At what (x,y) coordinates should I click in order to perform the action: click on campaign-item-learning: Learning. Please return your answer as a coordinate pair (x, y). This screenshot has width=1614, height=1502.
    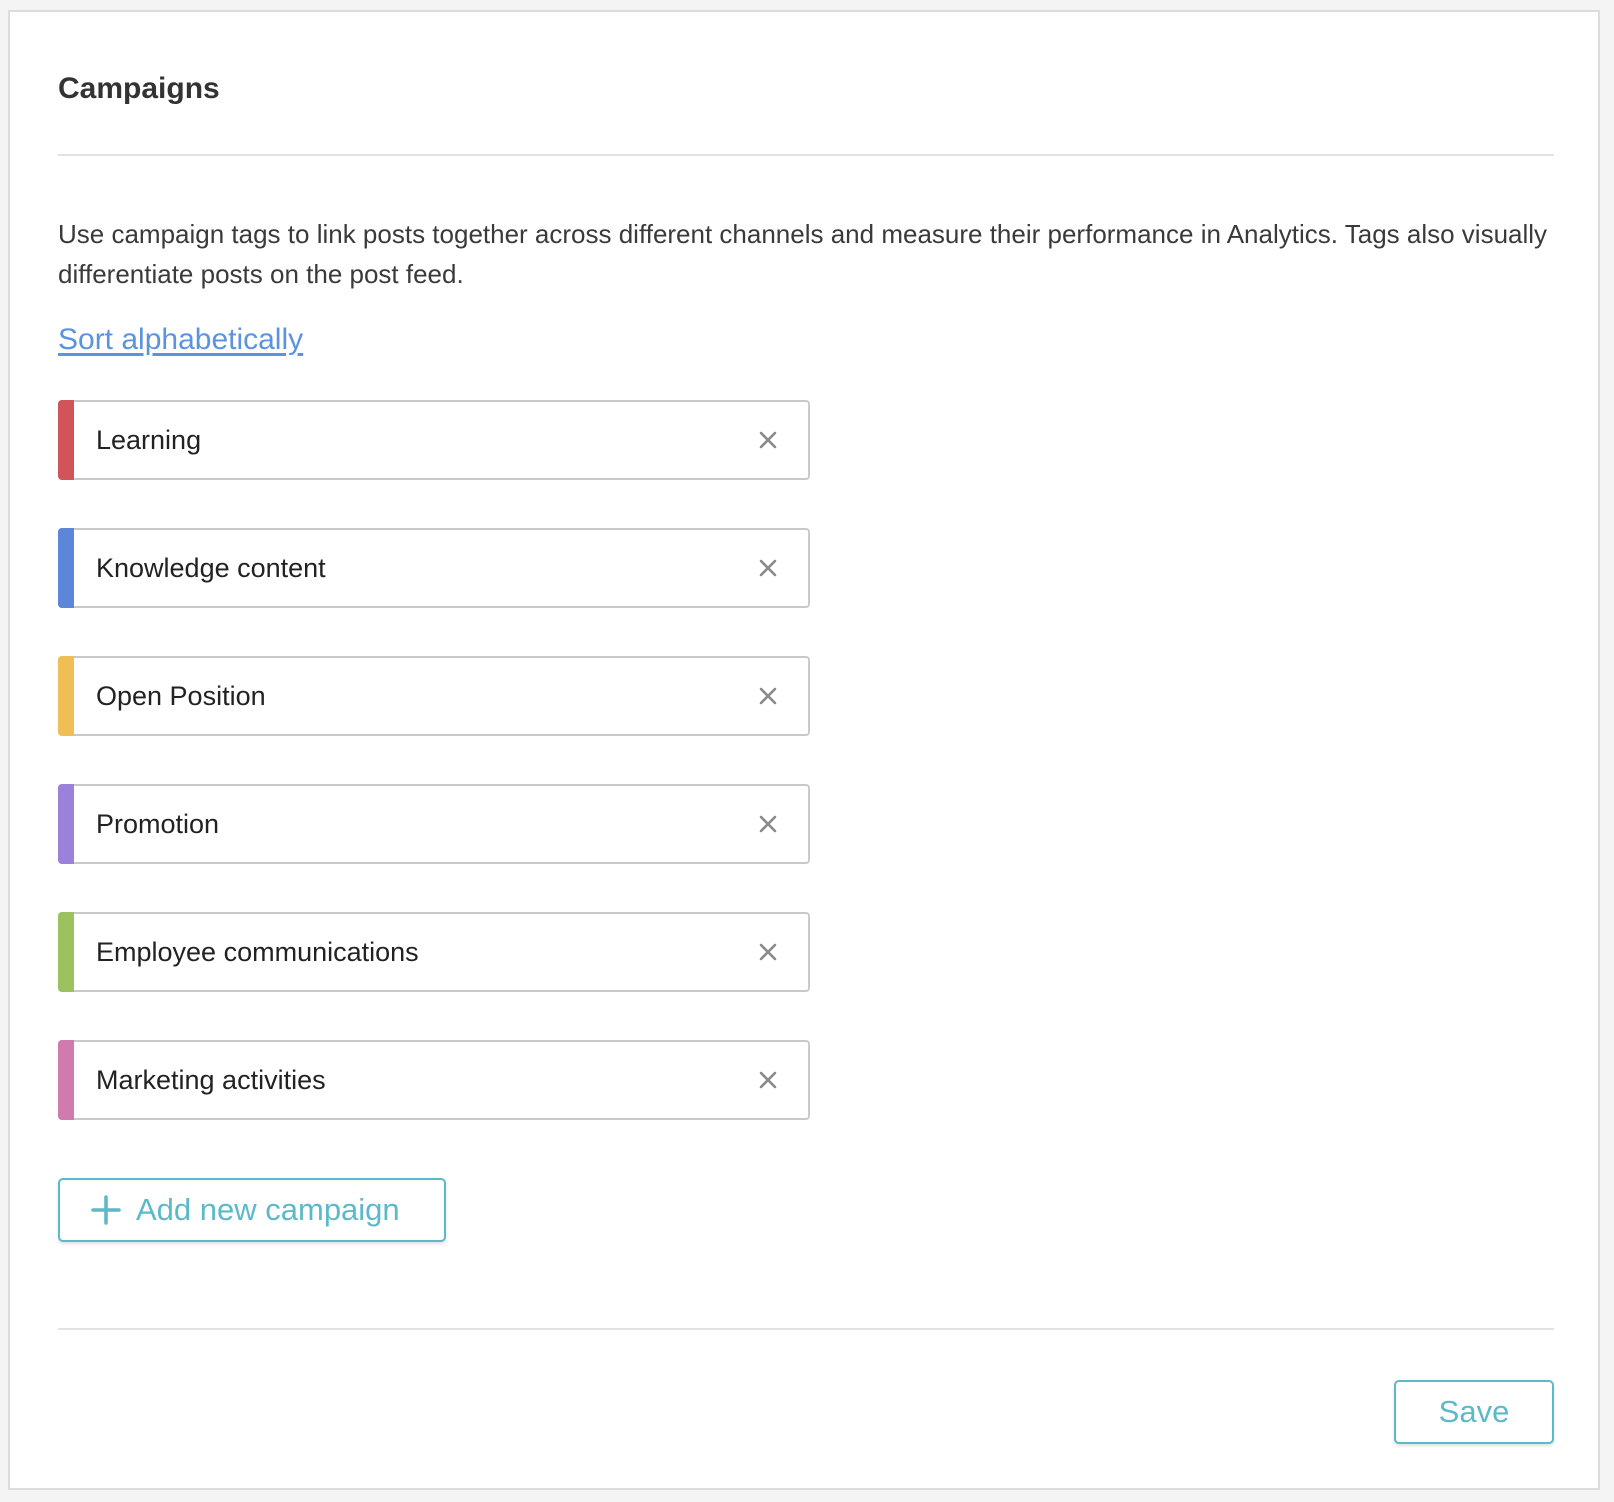
    Looking at the image, I should click on (434, 440).